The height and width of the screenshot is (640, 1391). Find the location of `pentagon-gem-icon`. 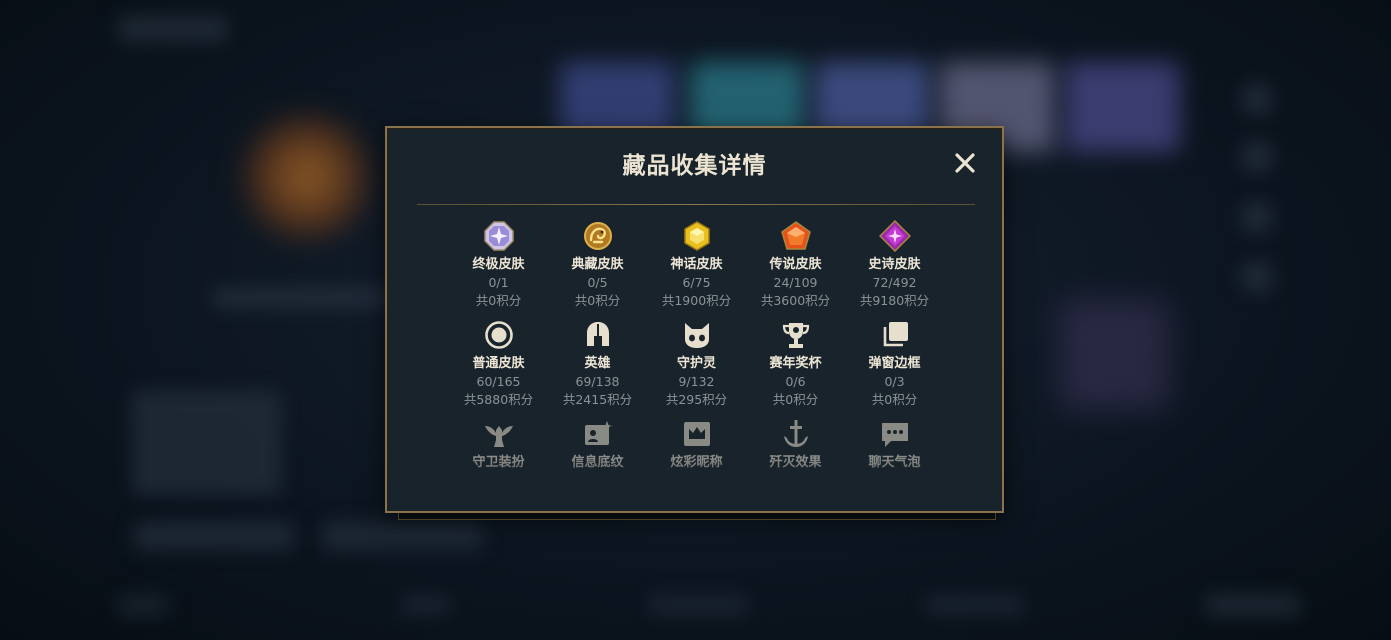

pentagon-gem-icon is located at coordinates (796, 236).